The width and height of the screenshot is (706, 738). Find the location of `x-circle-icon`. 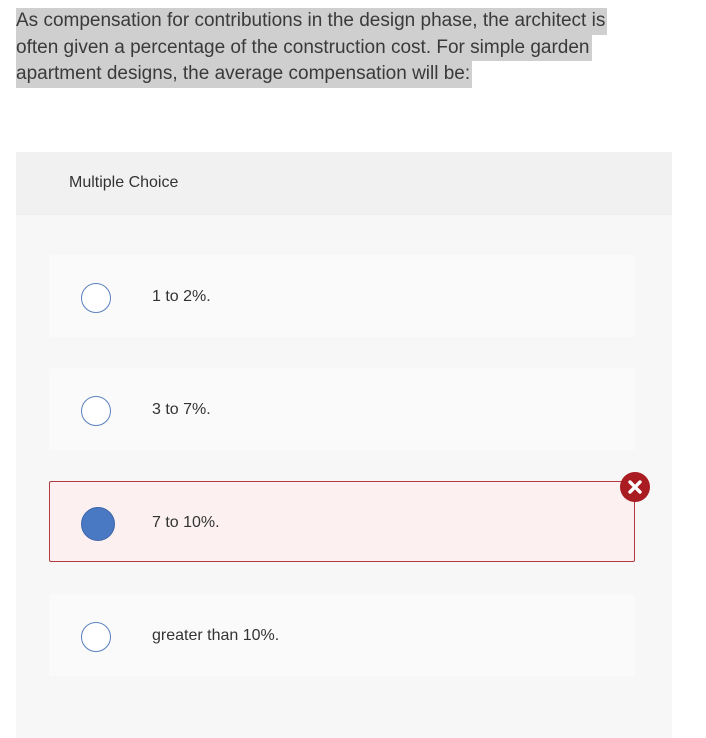

x-circle-icon is located at coordinates (635, 487).